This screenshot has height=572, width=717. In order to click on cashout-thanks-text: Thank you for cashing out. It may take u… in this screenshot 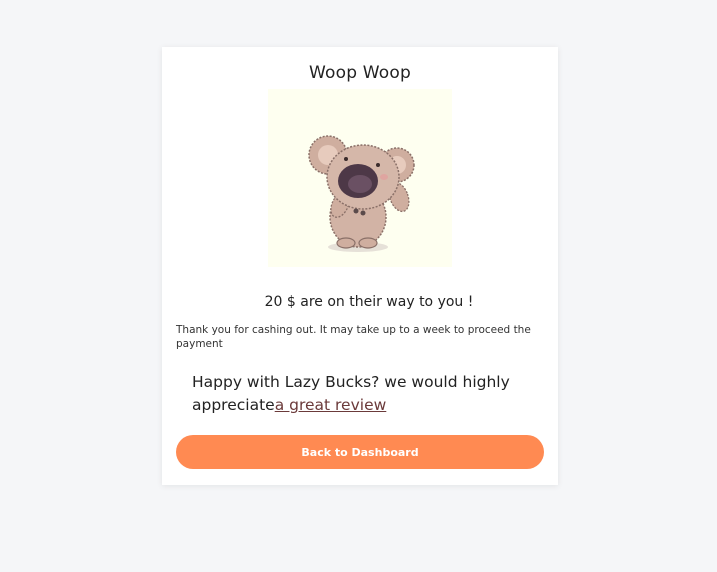, I will do `click(353, 337)`.